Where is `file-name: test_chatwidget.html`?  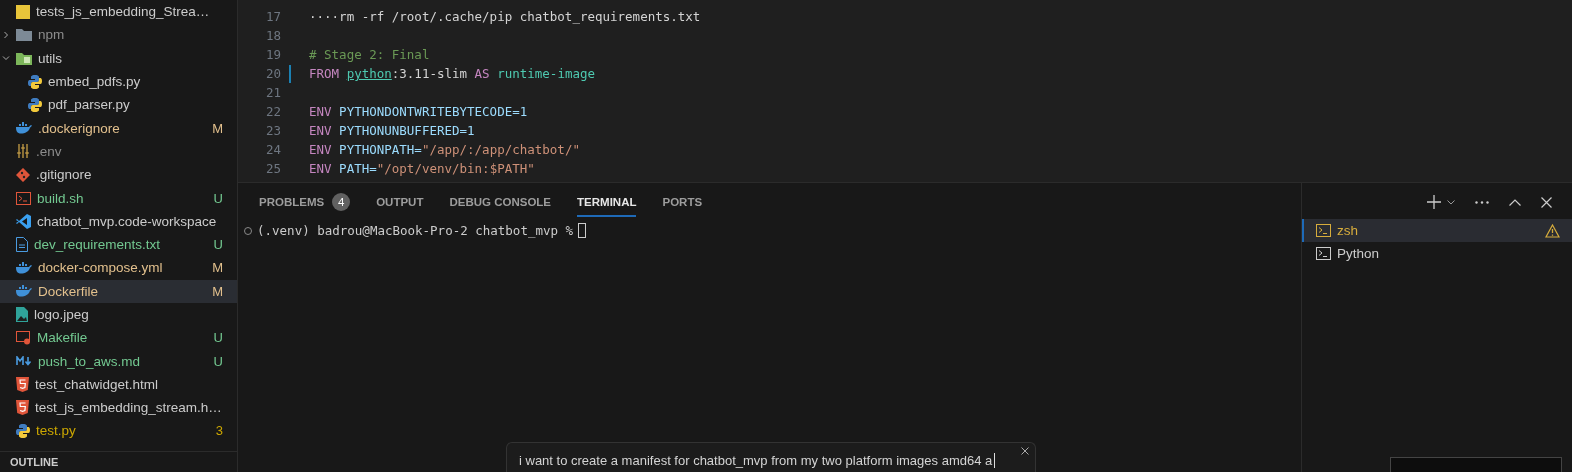 file-name: test_chatwidget.html is located at coordinates (97, 384).